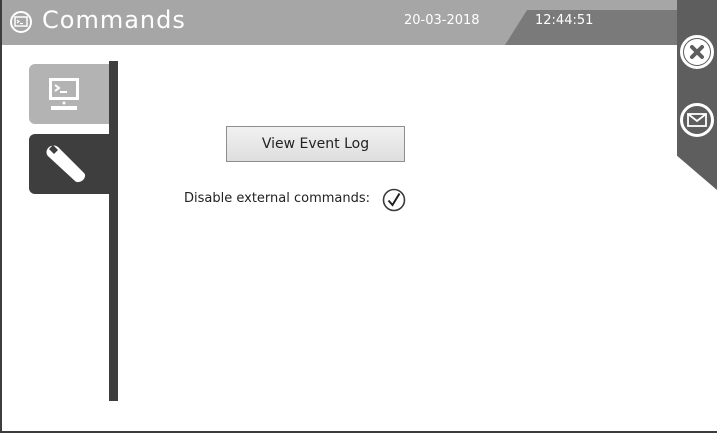  What do you see at coordinates (442, 20) in the screenshot?
I see `date-display: 20-03-2018` at bounding box center [442, 20].